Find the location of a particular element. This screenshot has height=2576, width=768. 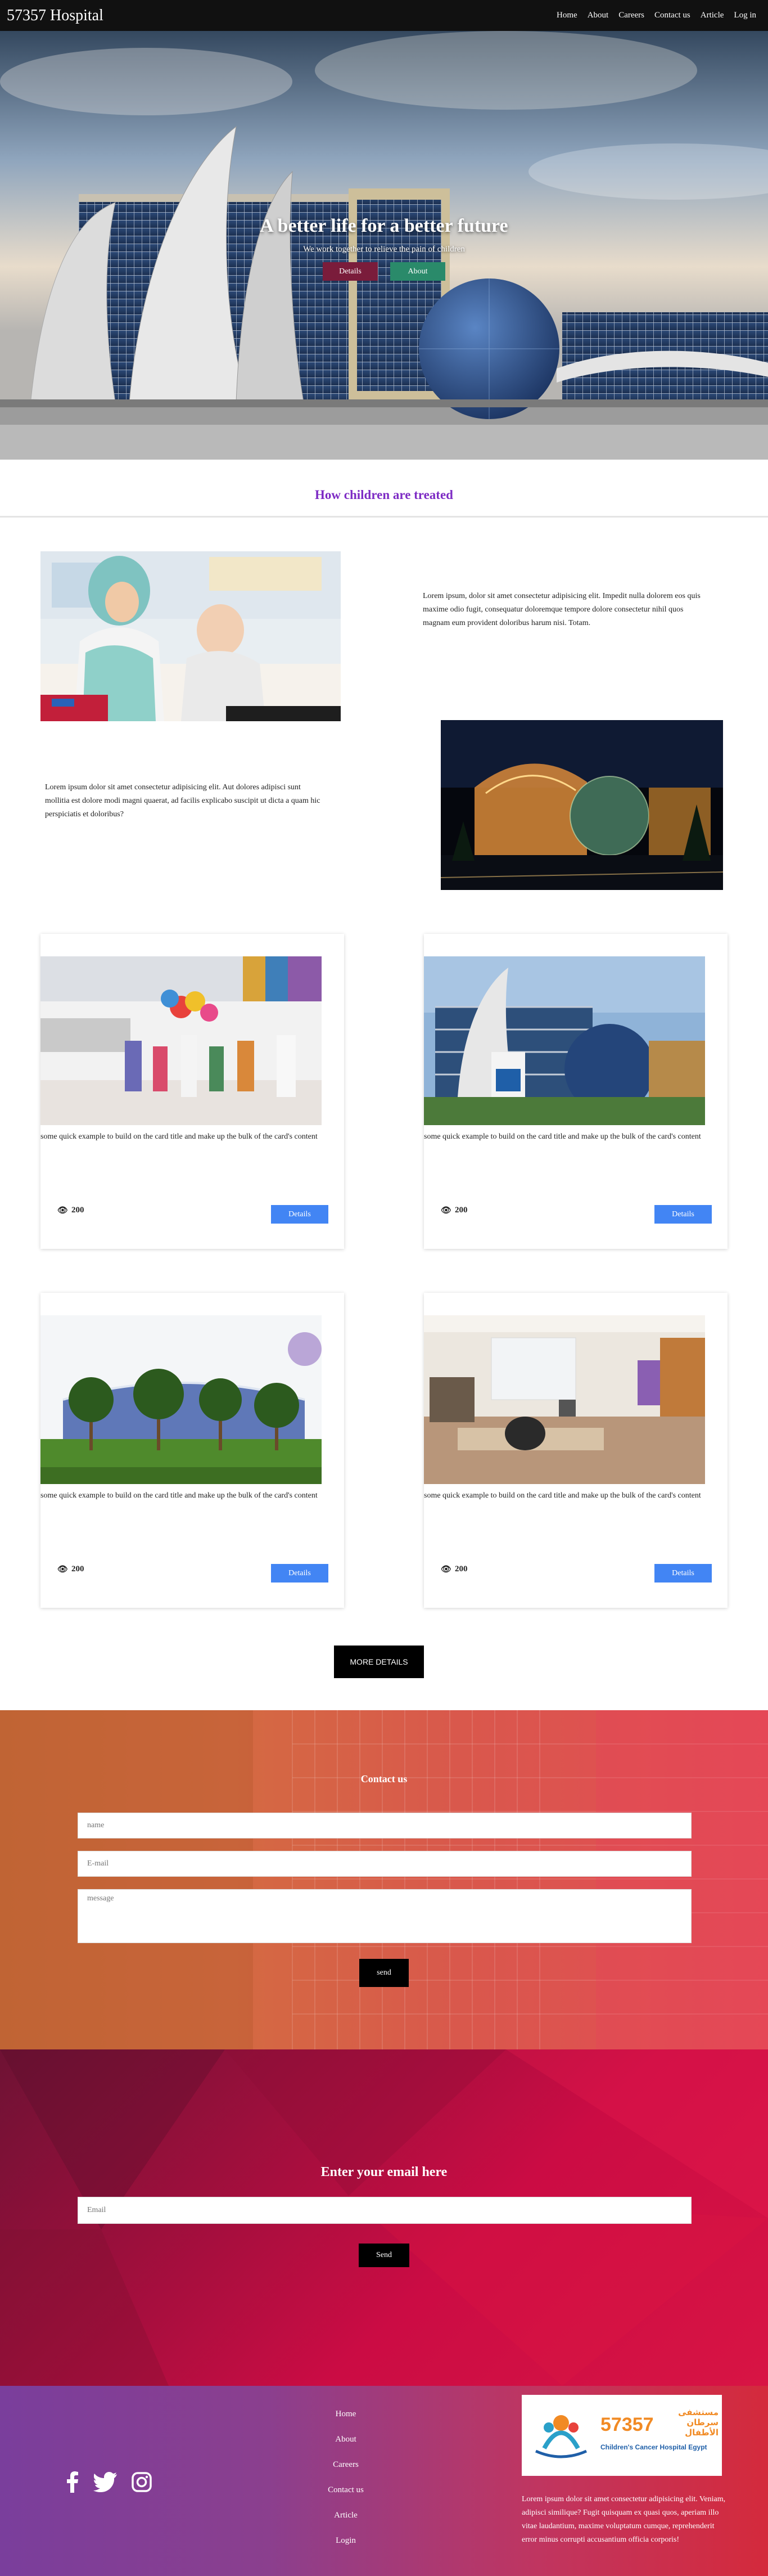

contact-message-input is located at coordinates (385, 1916).